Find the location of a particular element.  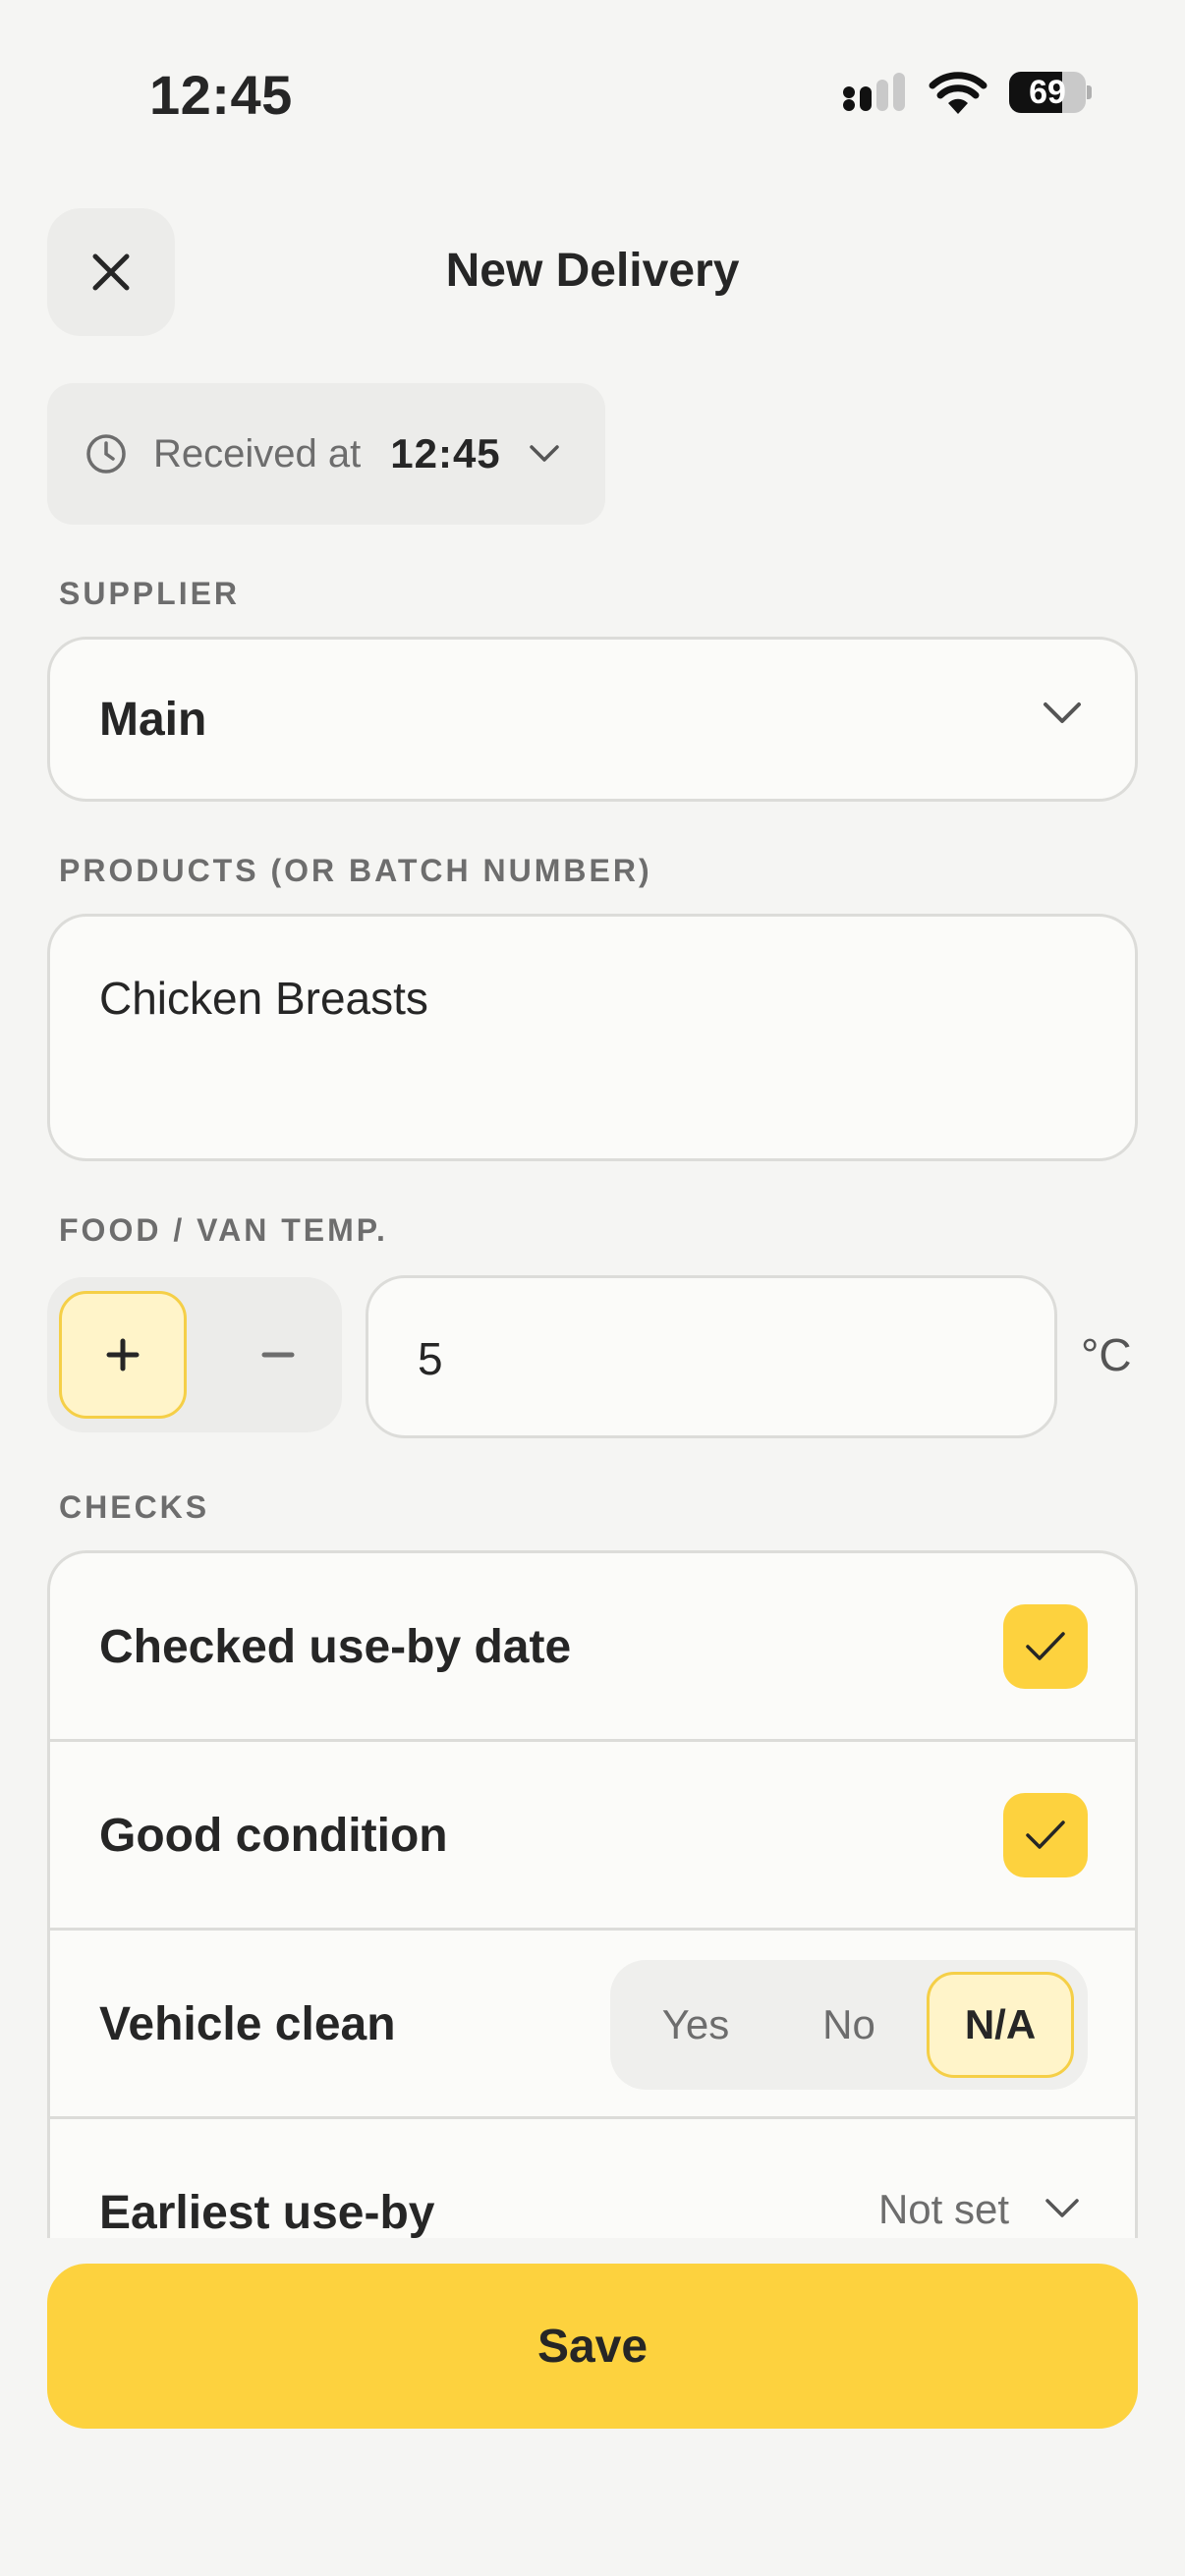

products-section-label: PRODUCTS (OR BATCH NUMBER) is located at coordinates (355, 870).